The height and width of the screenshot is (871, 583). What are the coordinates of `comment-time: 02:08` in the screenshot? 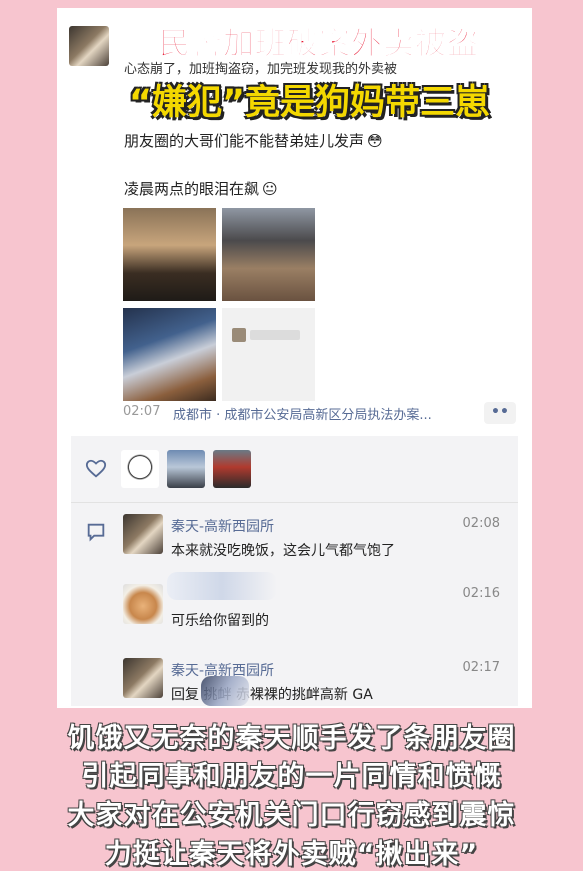 It's located at (481, 523).